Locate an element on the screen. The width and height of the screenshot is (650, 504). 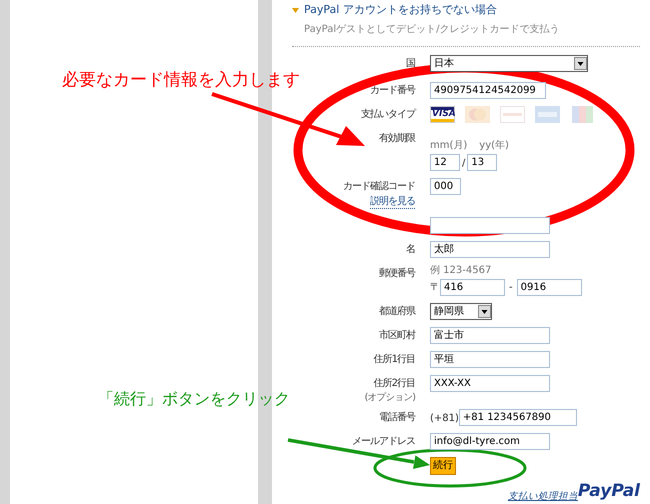
dropdown: 静岡県 is located at coordinates (461, 311).